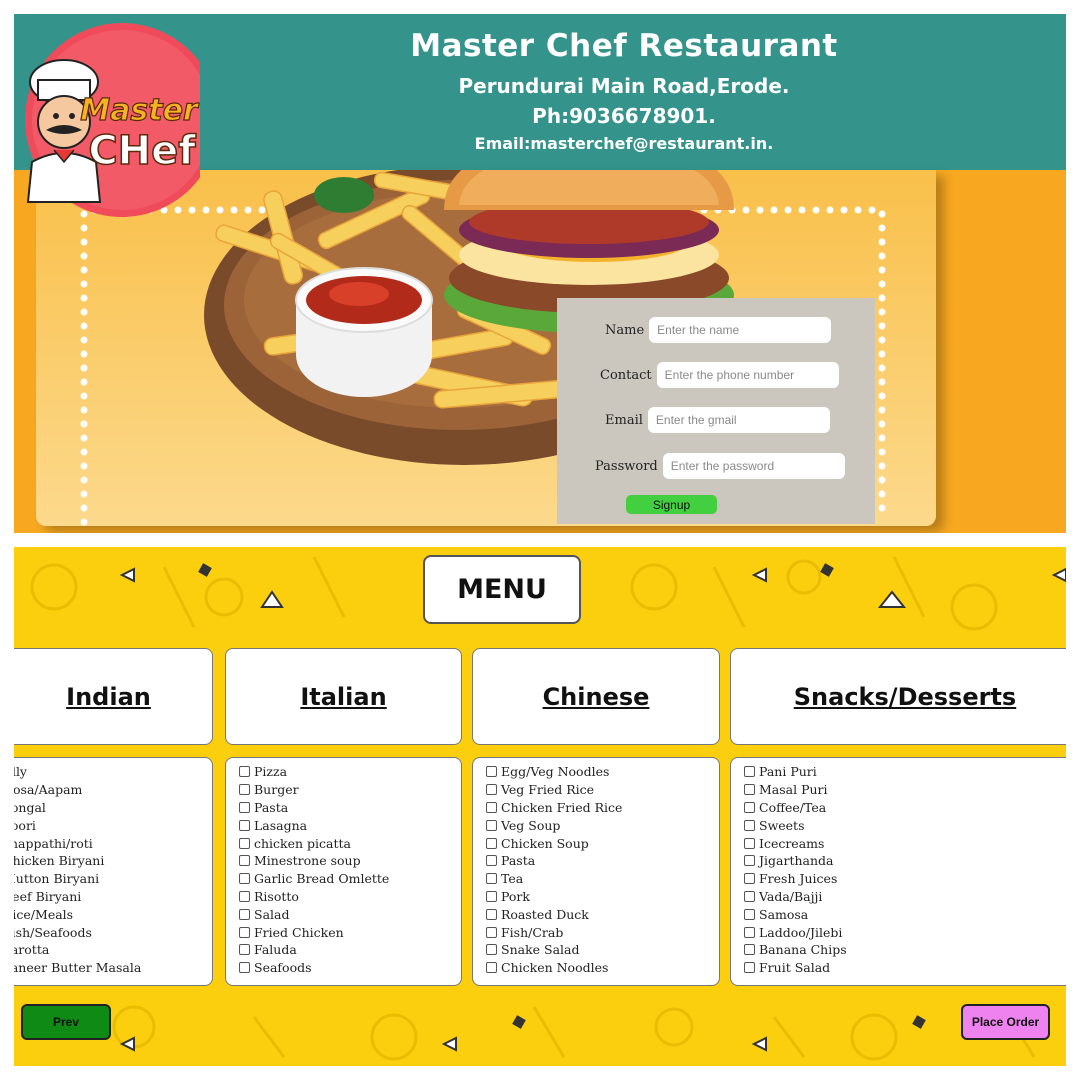  I want to click on menu-item: Jigarthanda, so click(905, 861).